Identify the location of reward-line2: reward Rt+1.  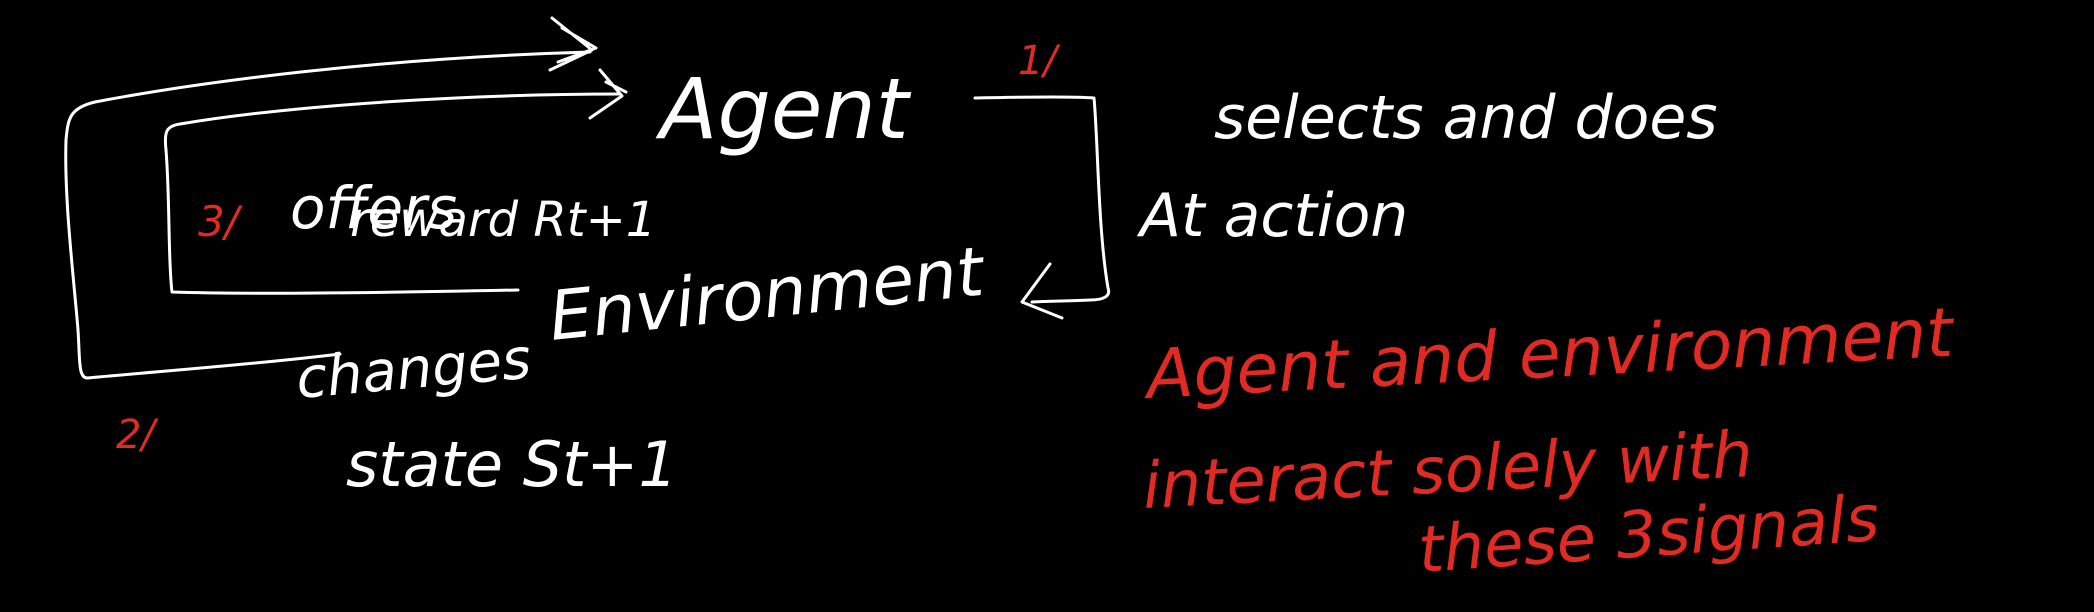
(503, 220).